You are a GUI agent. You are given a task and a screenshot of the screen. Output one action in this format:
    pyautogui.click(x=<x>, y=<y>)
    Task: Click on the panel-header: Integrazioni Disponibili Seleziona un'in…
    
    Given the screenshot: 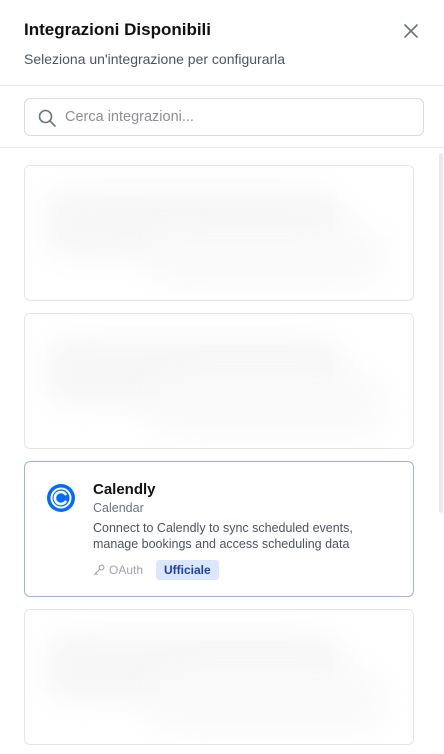 What is the action you would take?
    pyautogui.click(x=222, y=43)
    